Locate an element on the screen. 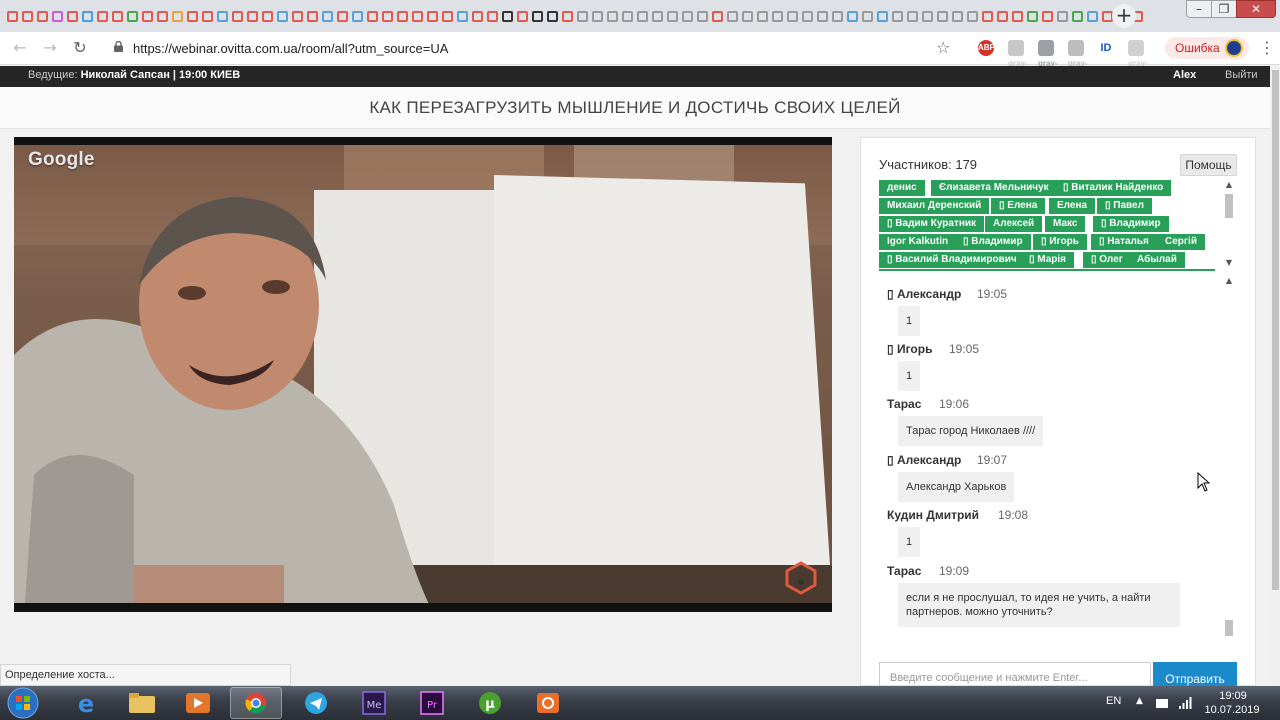 This screenshot has height=720, width=1280. participant-chip: Михаил Деренский is located at coordinates (934, 206).